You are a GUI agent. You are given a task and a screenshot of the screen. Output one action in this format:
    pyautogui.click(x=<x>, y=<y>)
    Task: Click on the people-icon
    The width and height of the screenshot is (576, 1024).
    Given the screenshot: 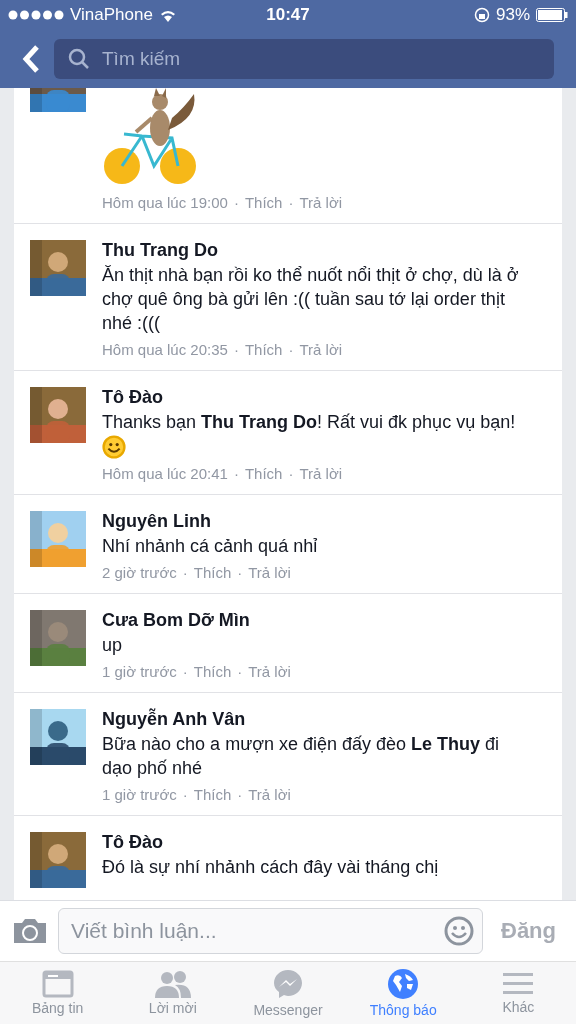 What is the action you would take?
    pyautogui.click(x=172, y=984)
    